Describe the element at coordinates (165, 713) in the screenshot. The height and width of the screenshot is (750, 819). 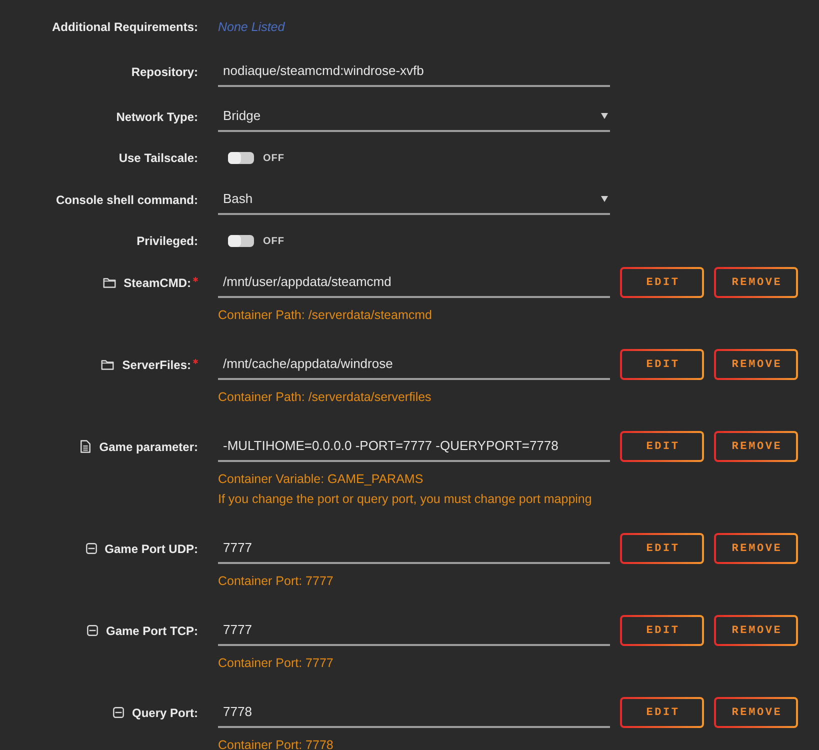
I see `field-label: Query Port:` at that location.